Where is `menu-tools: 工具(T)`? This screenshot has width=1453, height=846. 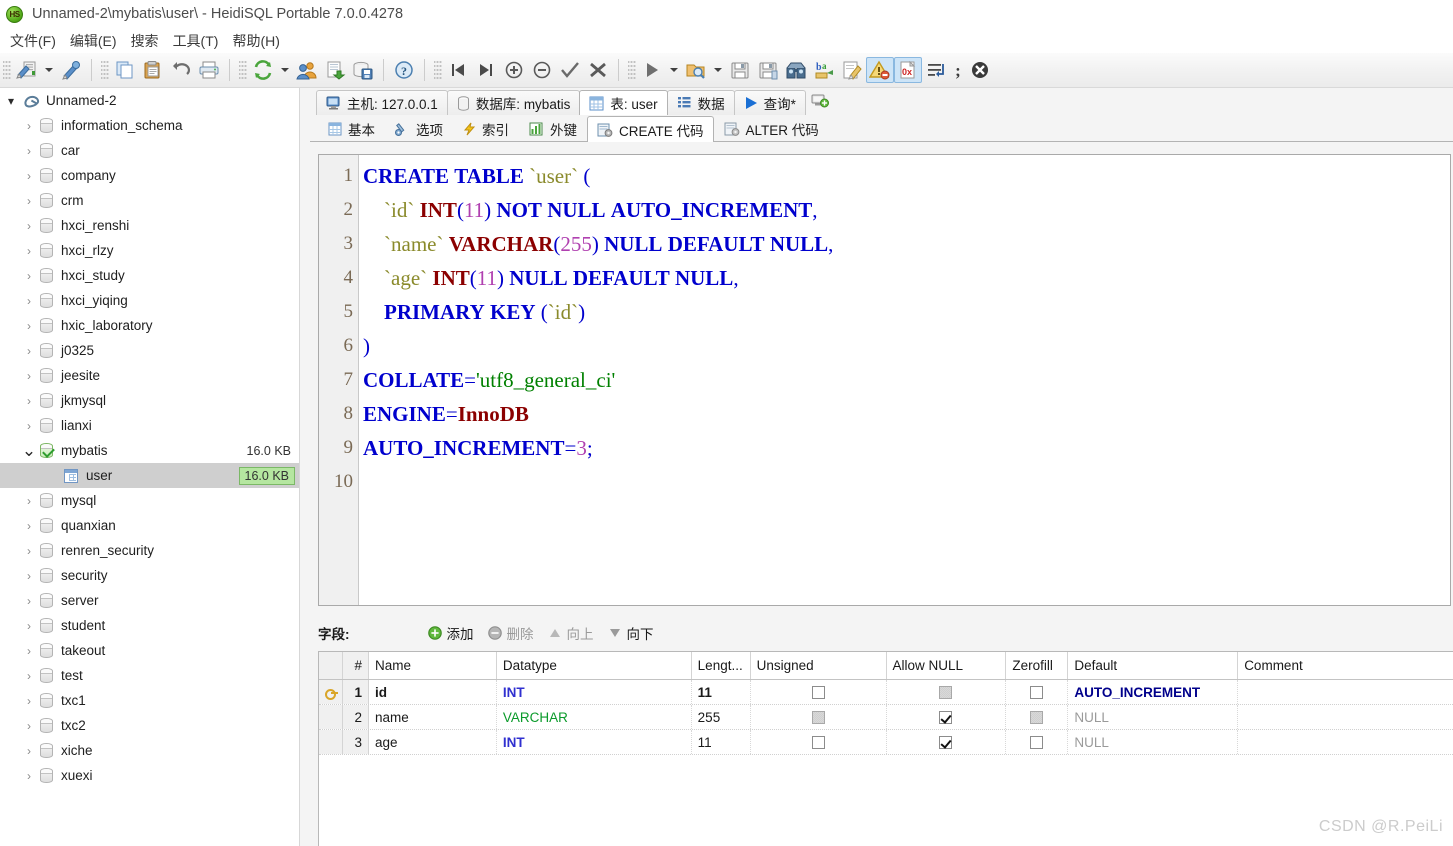 menu-tools: 工具(T) is located at coordinates (199, 41).